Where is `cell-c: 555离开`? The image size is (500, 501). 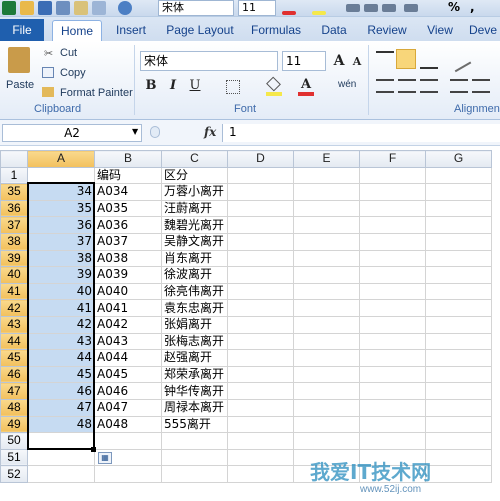
cell-c: 555离开 is located at coordinates (194, 424).